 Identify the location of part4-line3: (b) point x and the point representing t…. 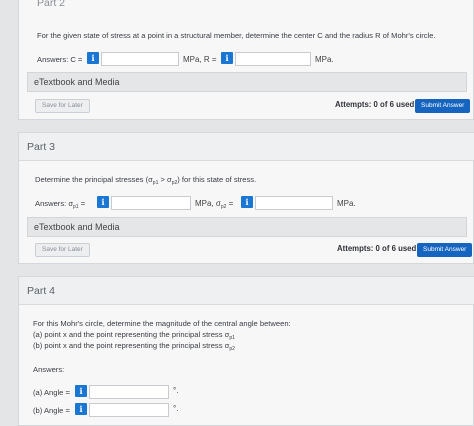
(134, 346).